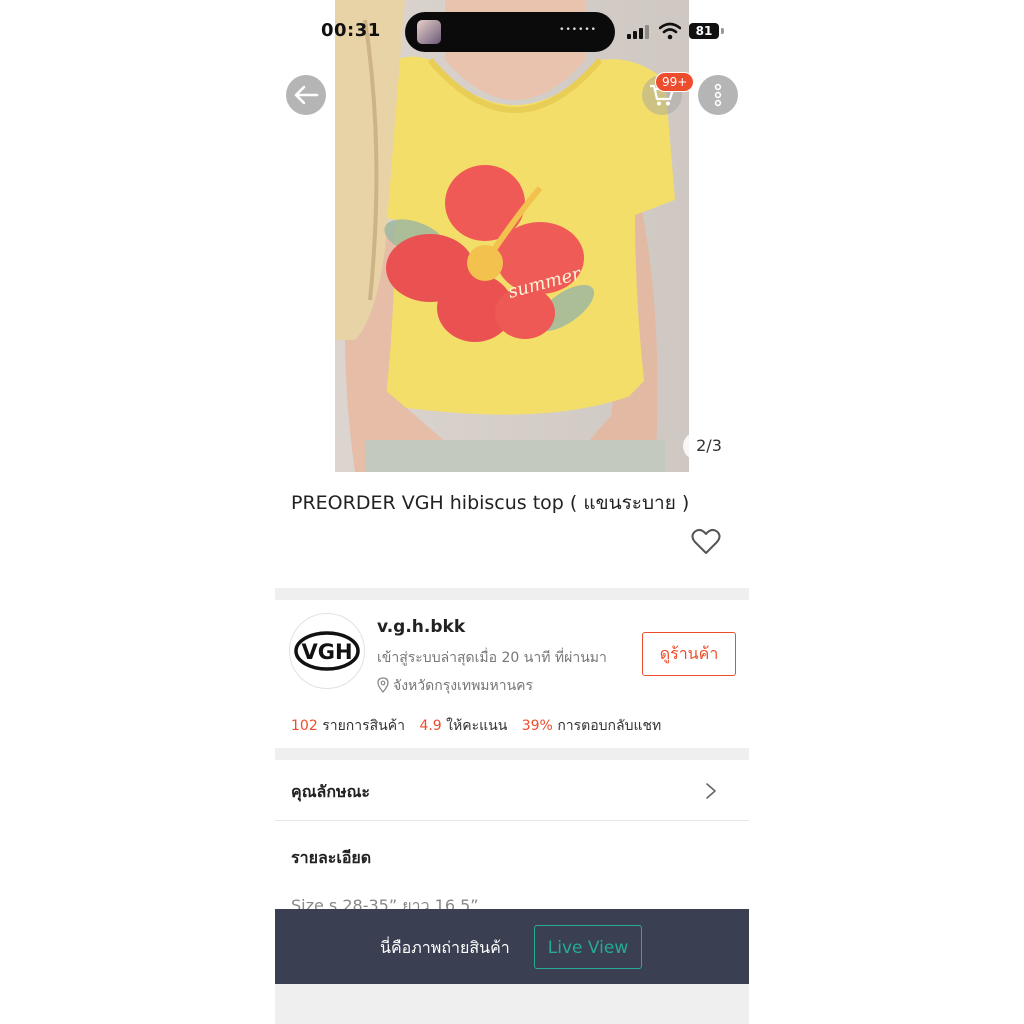 The height and width of the screenshot is (1024, 1024). Describe the element at coordinates (383, 685) in the screenshot. I see `location-pin-icon` at that location.